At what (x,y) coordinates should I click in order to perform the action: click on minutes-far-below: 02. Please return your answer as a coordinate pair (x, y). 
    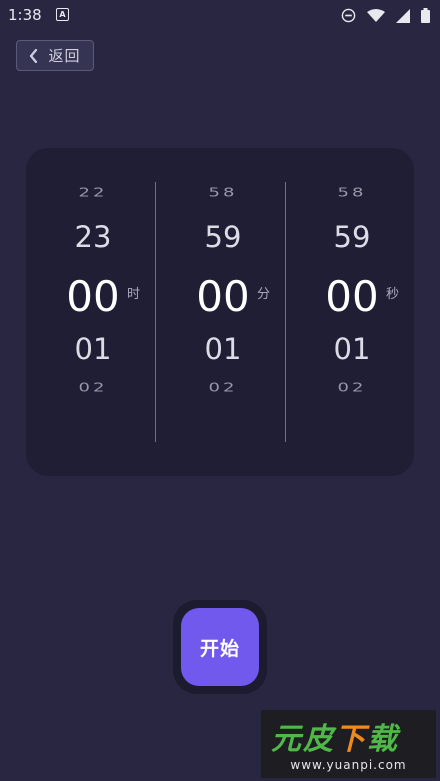
    Looking at the image, I should click on (223, 387).